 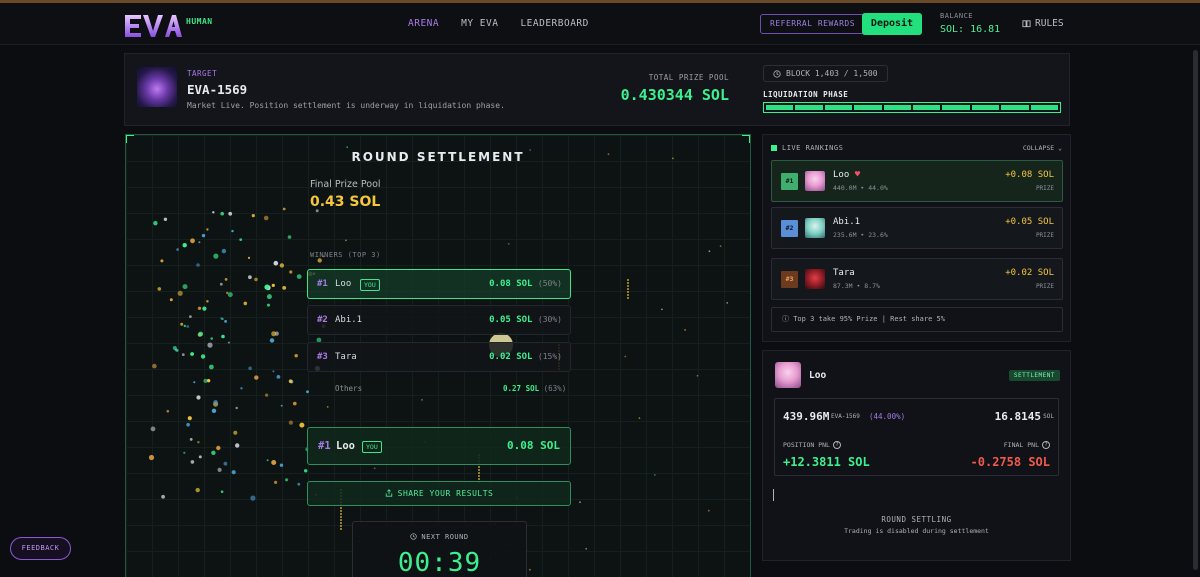 What do you see at coordinates (917, 181) in the screenshot?
I see `ranking-card: #1 Loo ♥ 440.0M • 44.0% +0.08 SOL PRIZE` at bounding box center [917, 181].